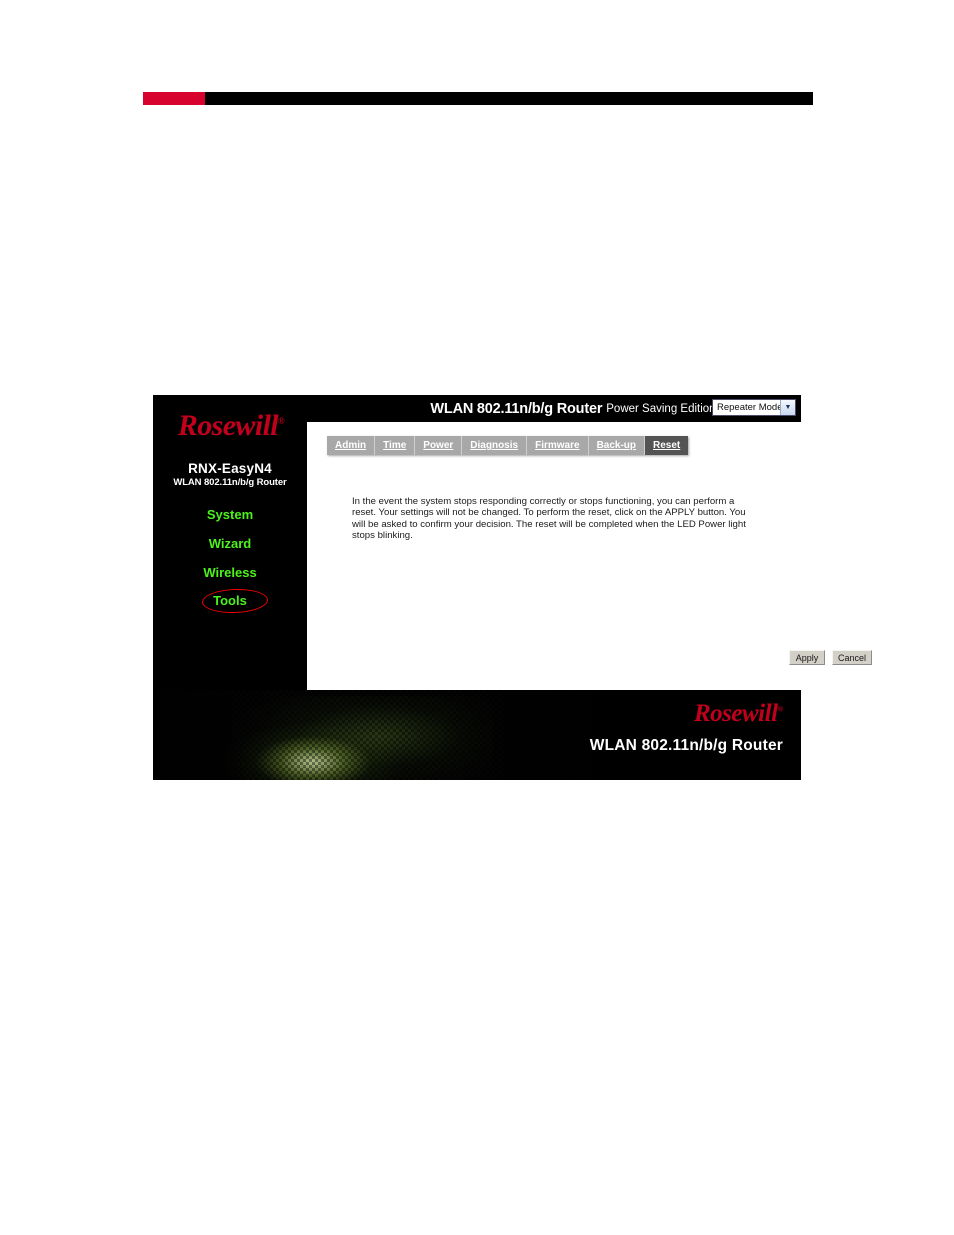 Image resolution: width=954 pixels, height=1235 pixels. I want to click on page-title-sub: Power Saving Edition, so click(661, 408).